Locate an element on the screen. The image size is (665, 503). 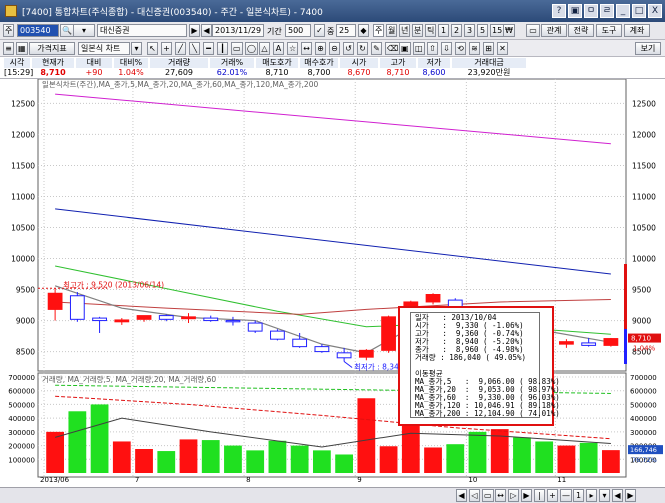
chevron-down-icon: ▾ is located at coordinates (136, 48).